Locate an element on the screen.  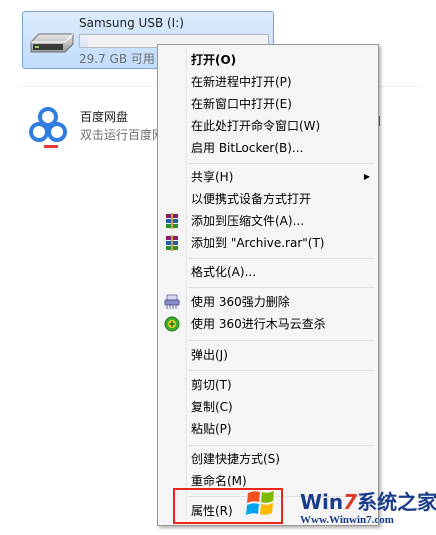
site-watermark: Win7系统之家 Www.Winwin7.com is located at coordinates (339, 509).